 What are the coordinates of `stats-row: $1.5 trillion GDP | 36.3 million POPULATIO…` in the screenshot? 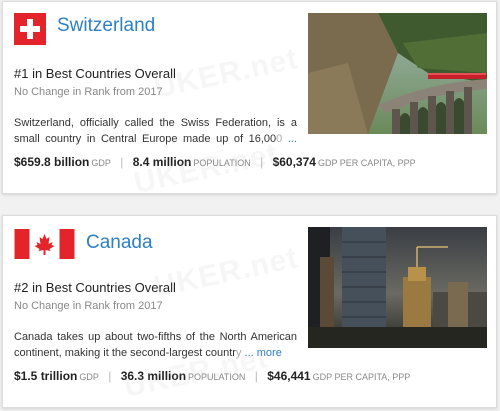 It's located at (212, 376).